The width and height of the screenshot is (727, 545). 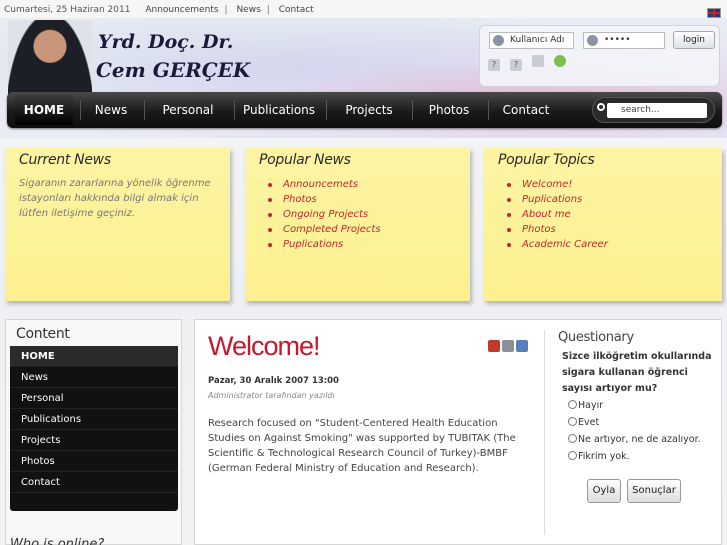 I want to click on popular-news-item: Announcemets, so click(x=369, y=184).